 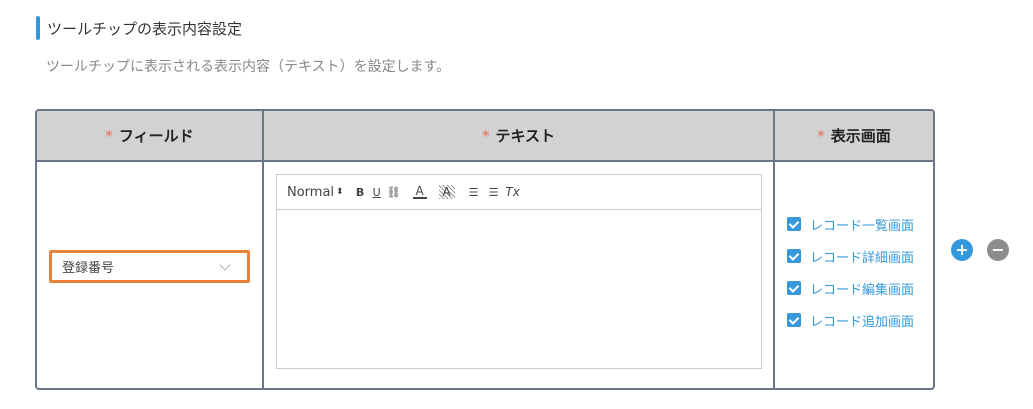 What do you see at coordinates (862, 320) in the screenshot?
I see `screen-option-label: レコード追加画面` at bounding box center [862, 320].